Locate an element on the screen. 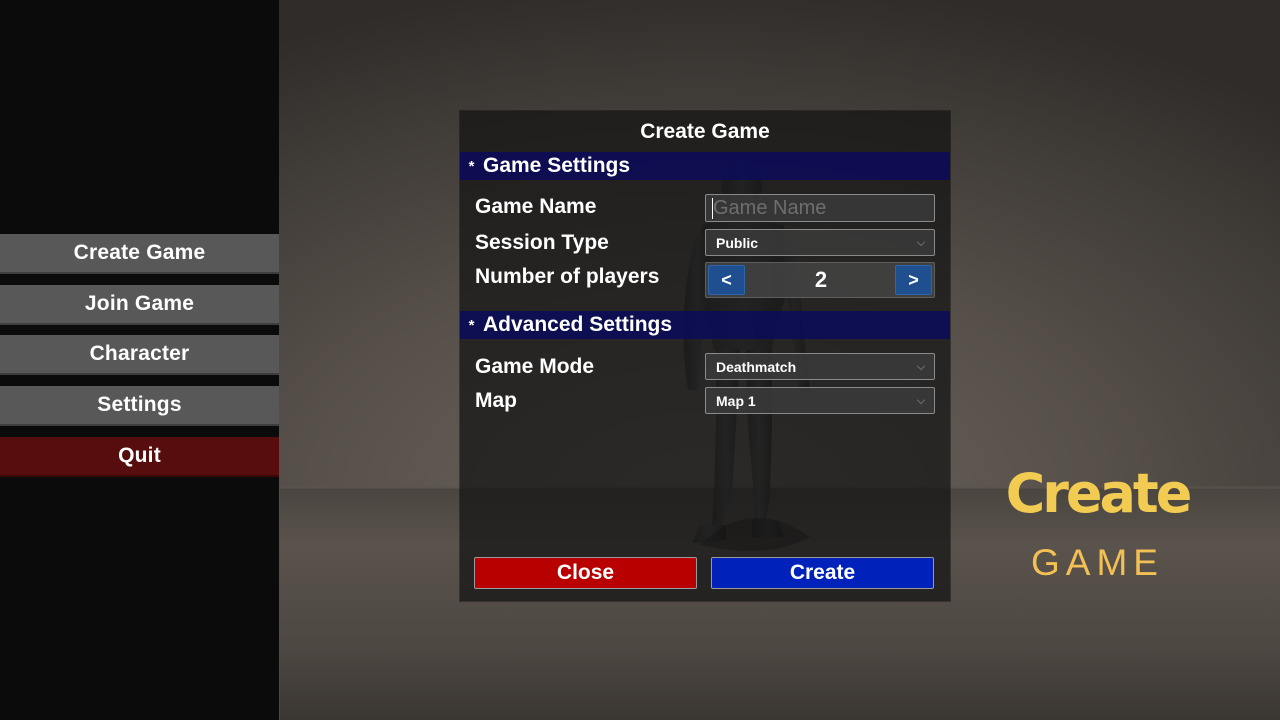 The height and width of the screenshot is (720, 1280). menu-create-game-button: Create Game is located at coordinates (139, 254).